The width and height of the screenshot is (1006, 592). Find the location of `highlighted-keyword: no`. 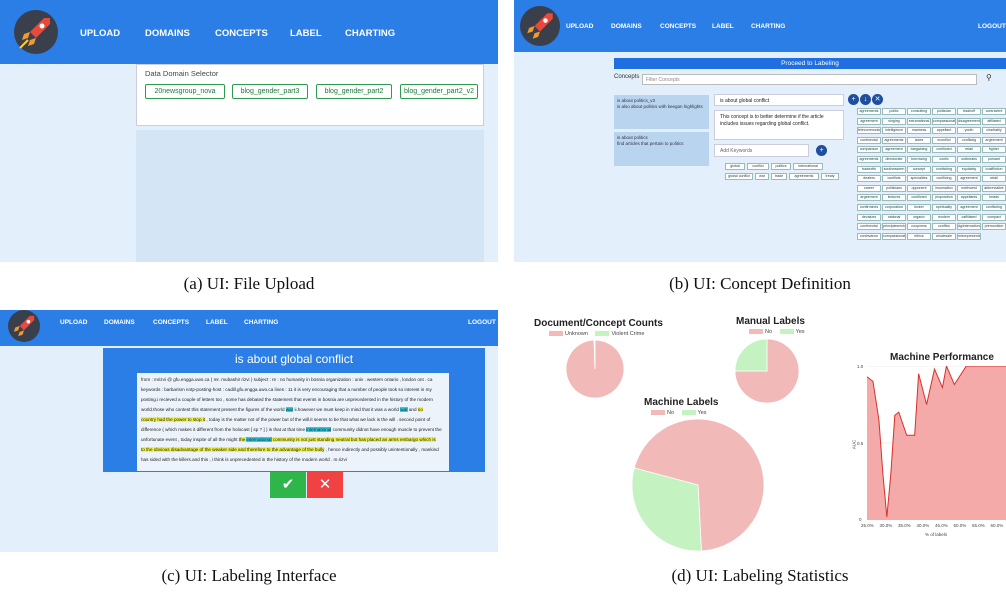

highlighted-keyword: no is located at coordinates (420, 409).